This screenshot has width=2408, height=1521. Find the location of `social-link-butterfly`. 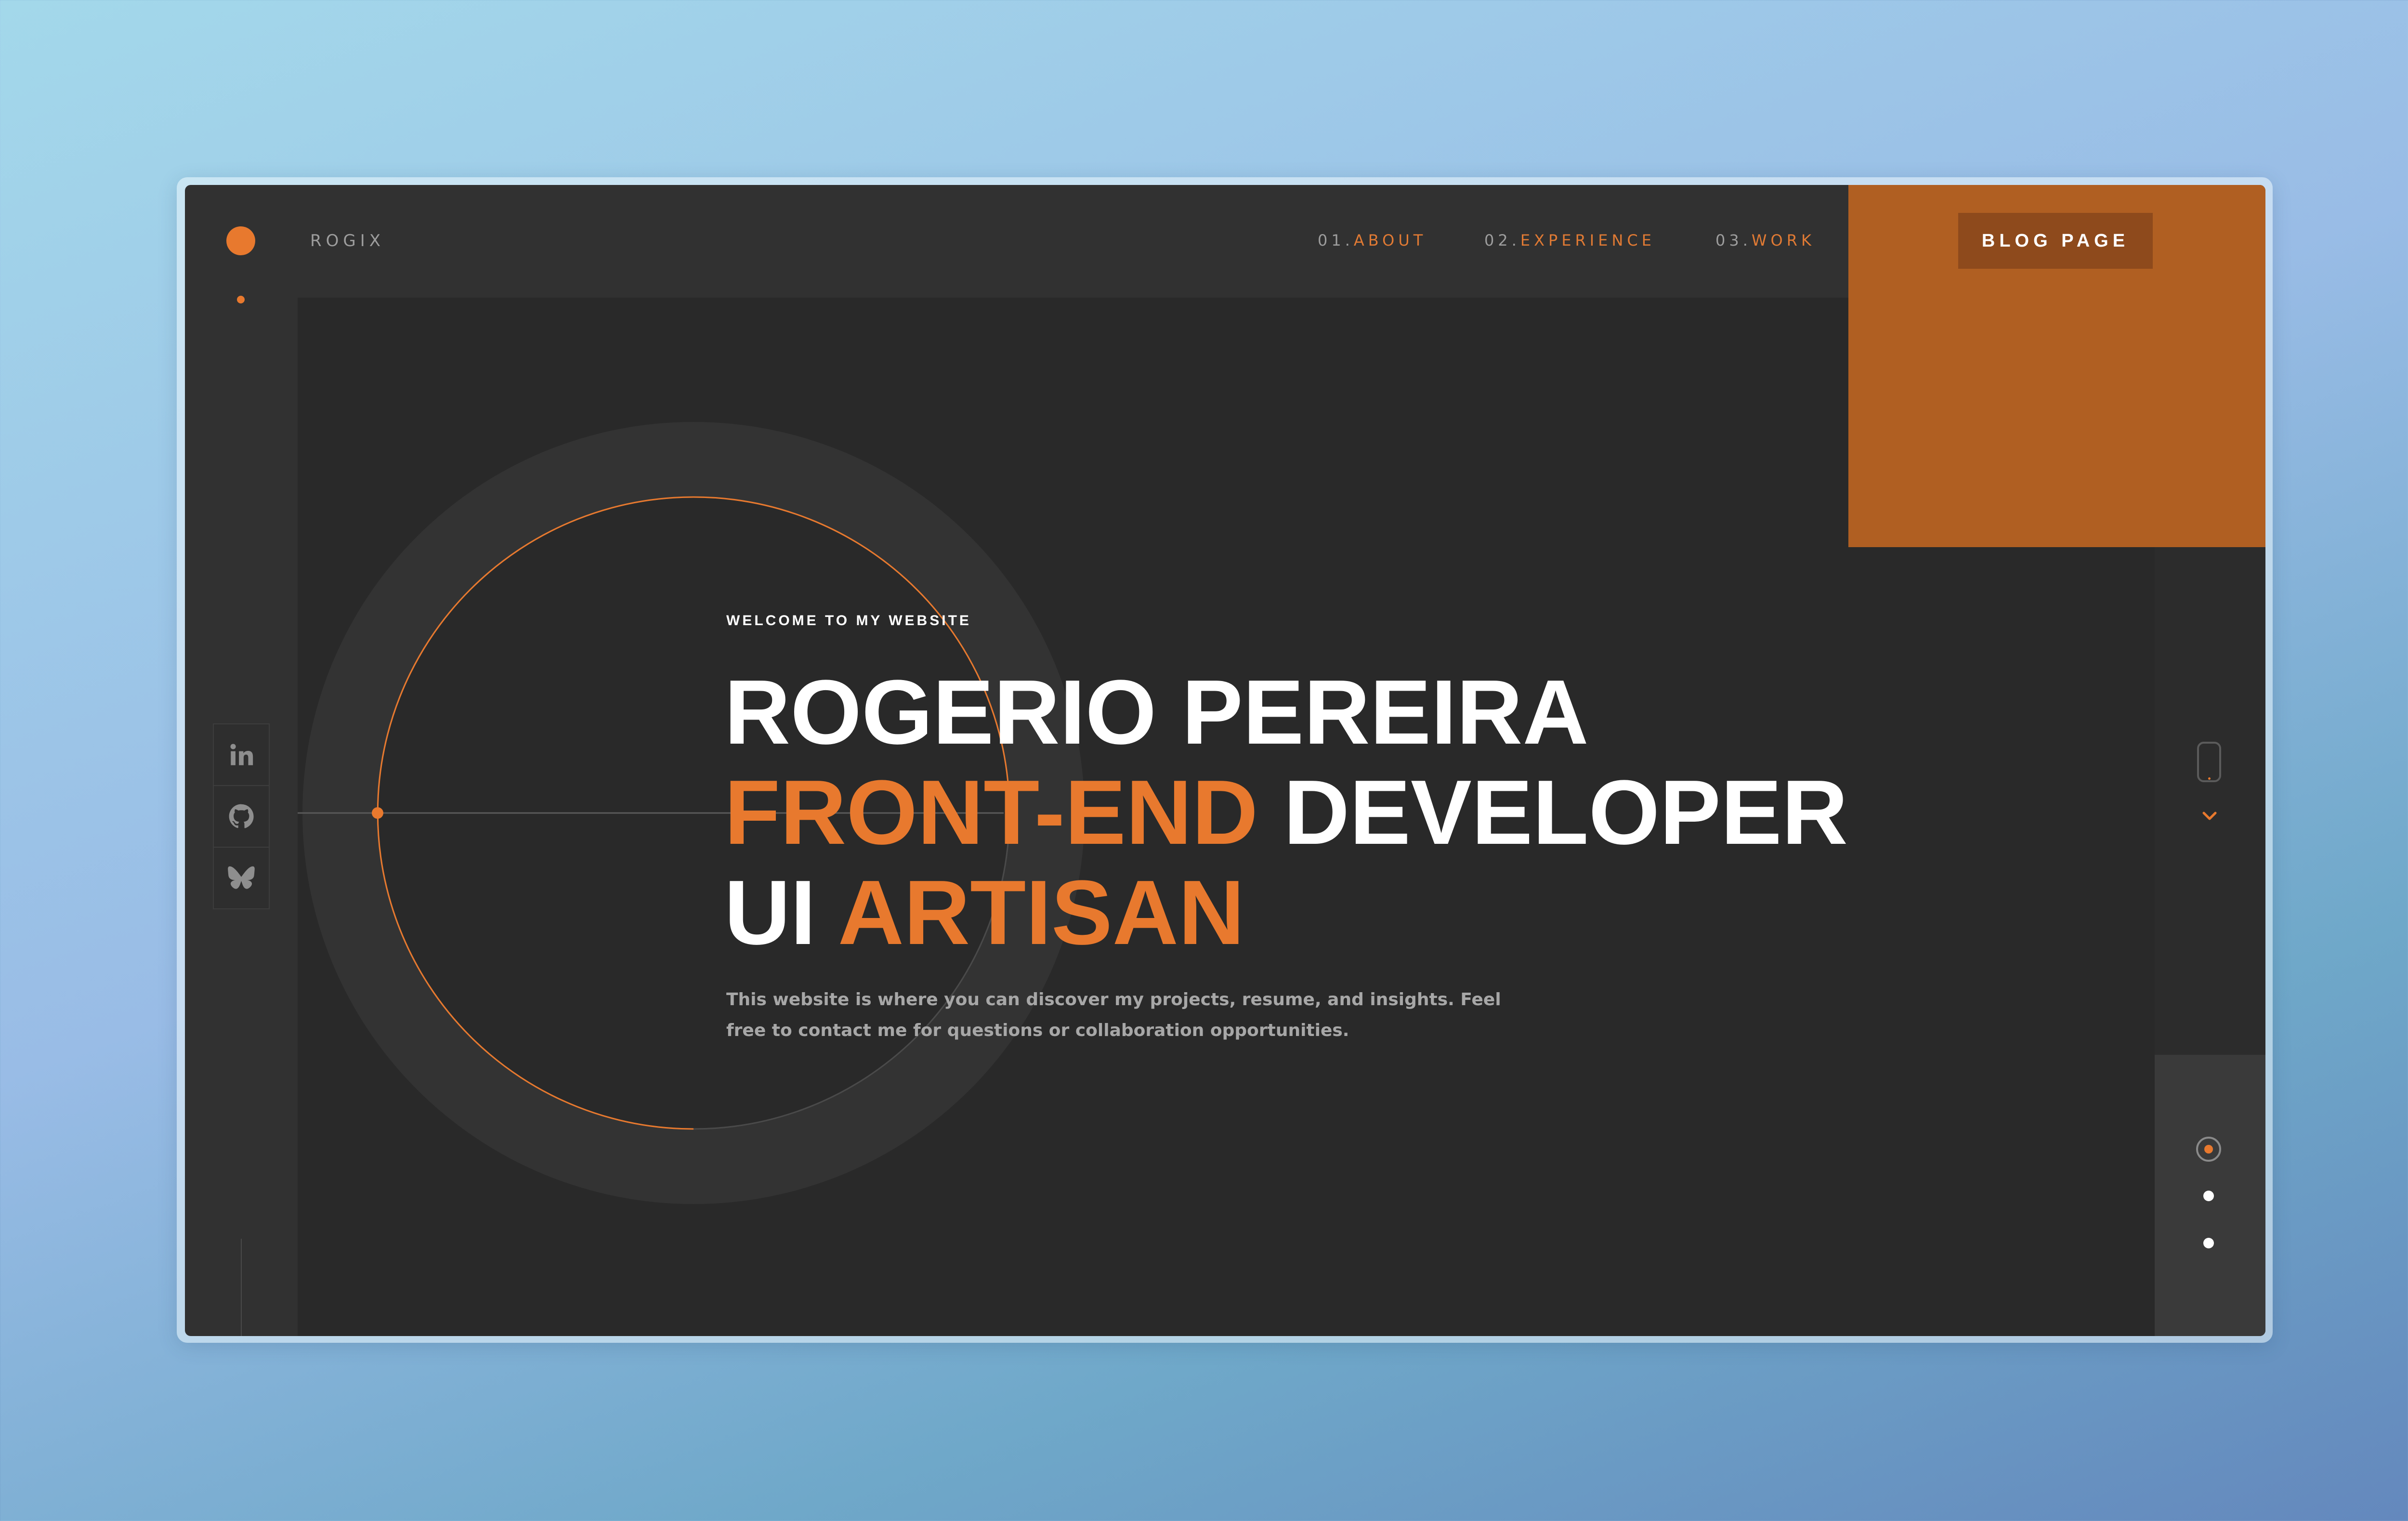

social-link-butterfly is located at coordinates (241, 878).